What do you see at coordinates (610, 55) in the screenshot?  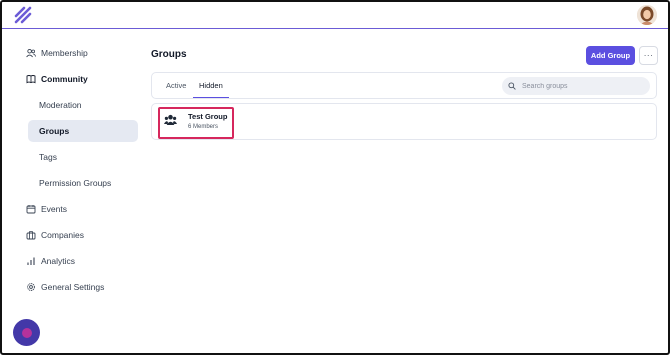 I see `add-group-button: Add Group` at bounding box center [610, 55].